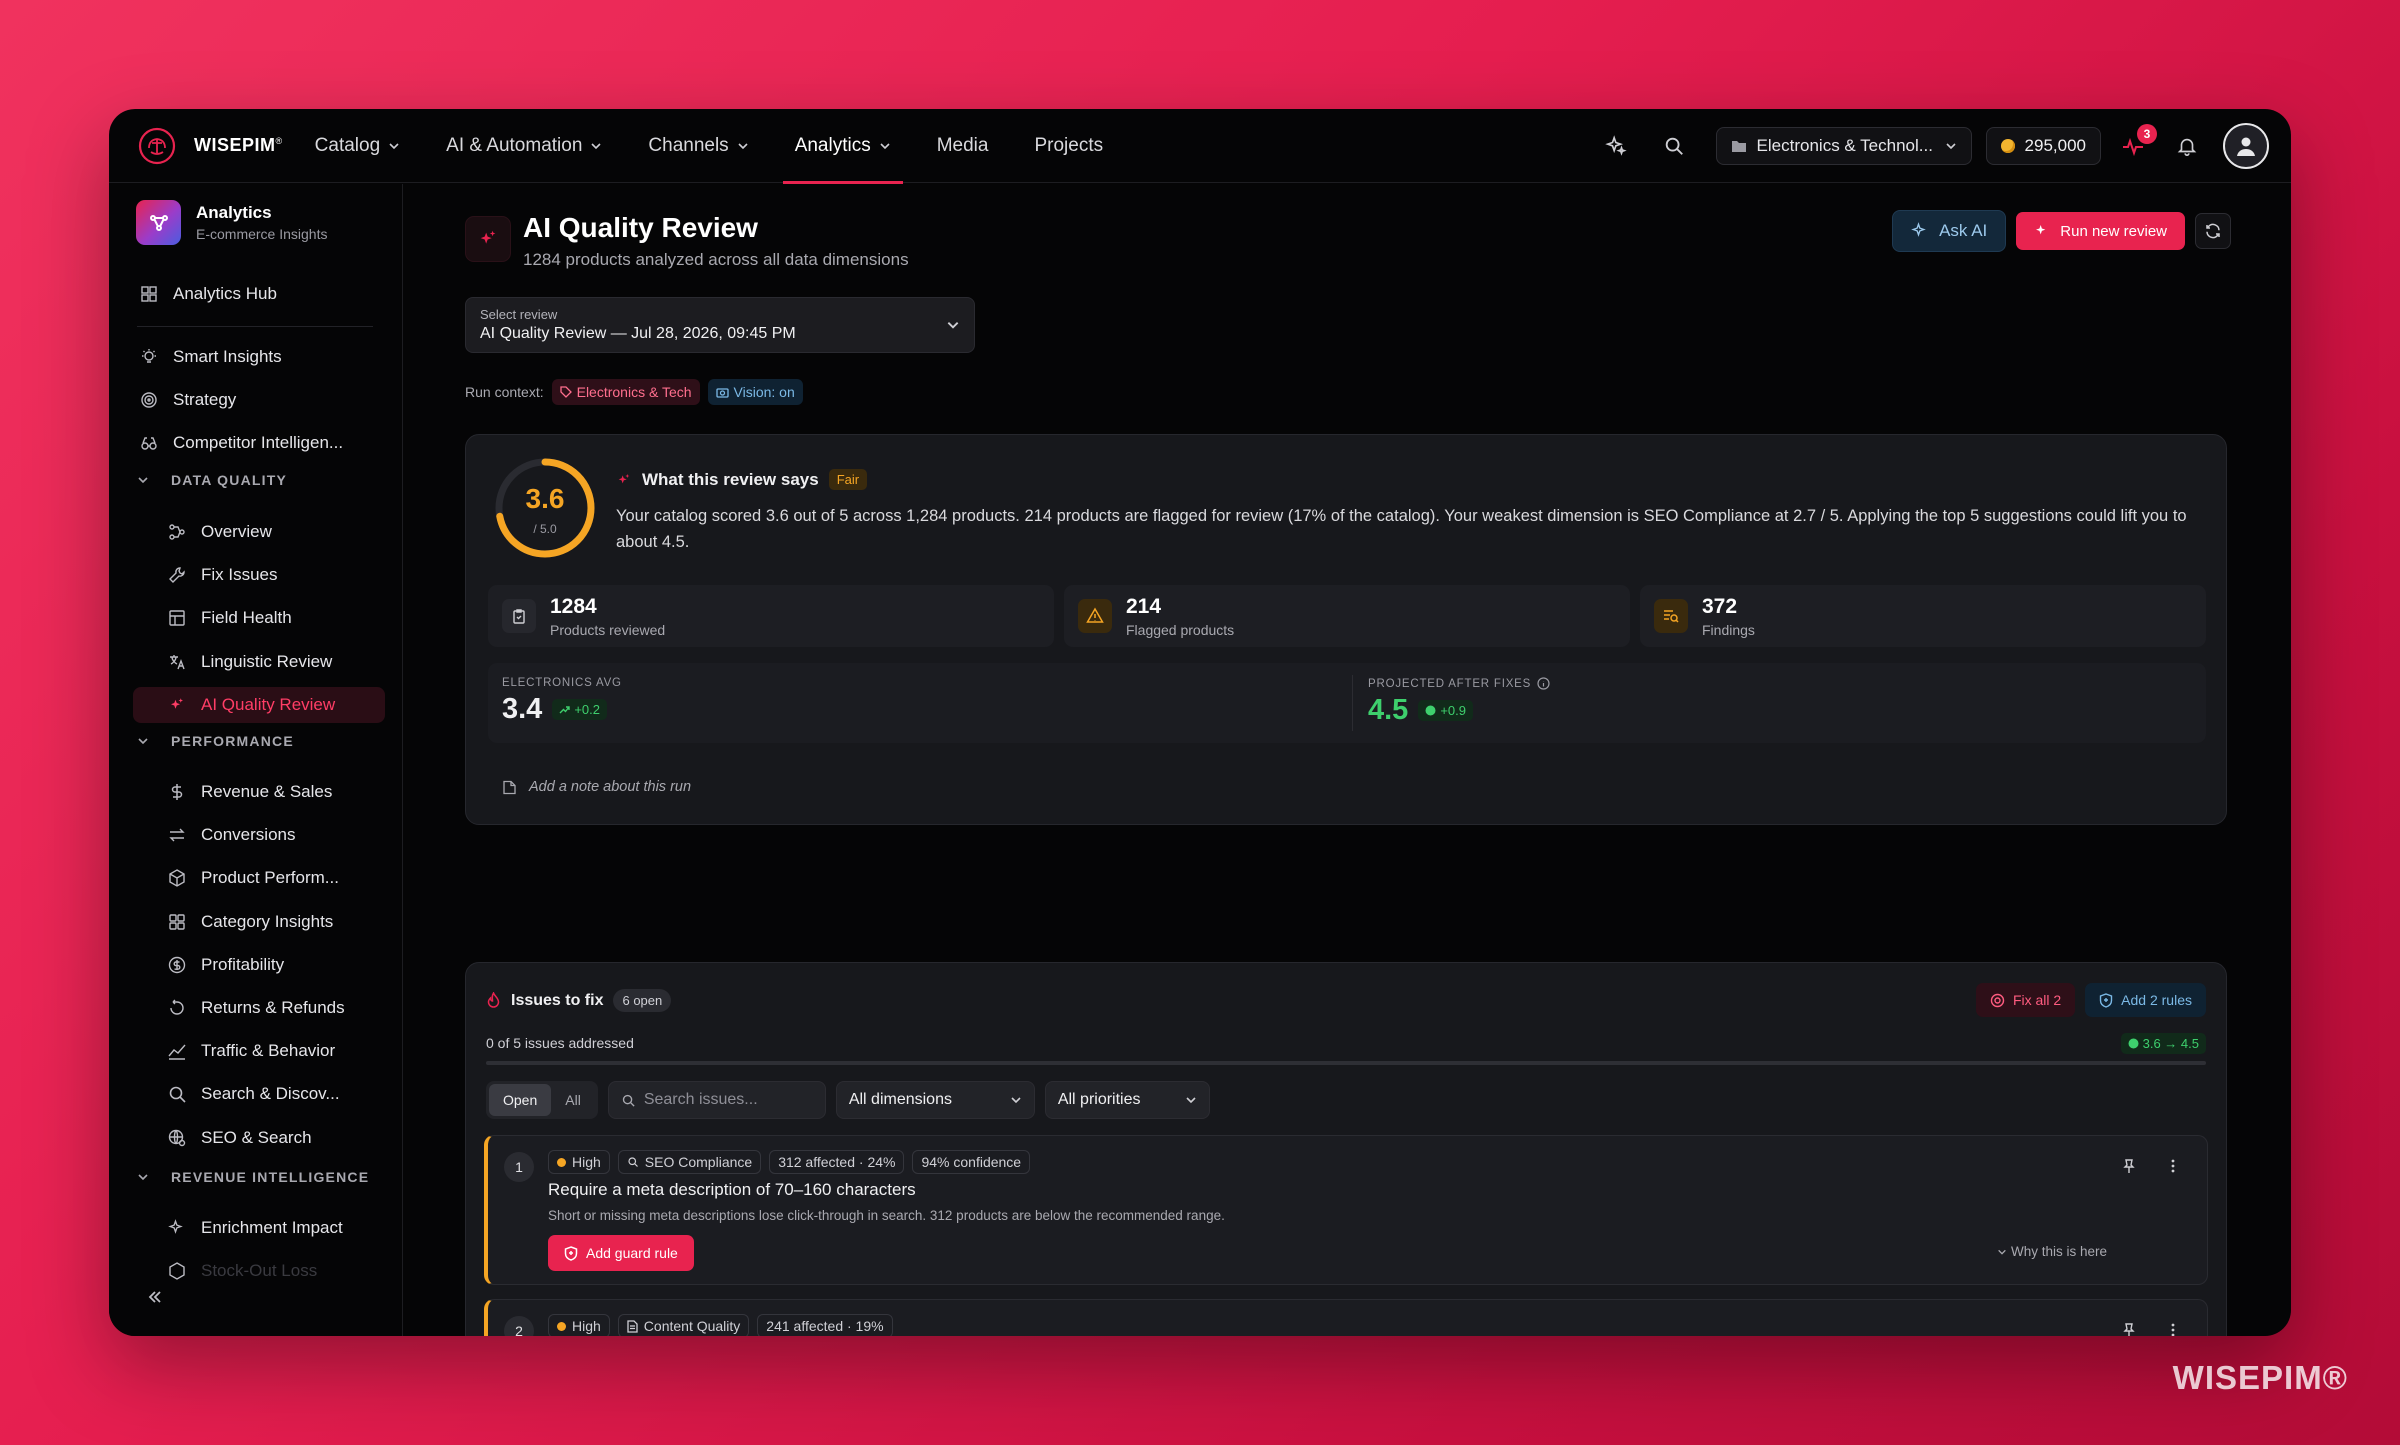 The width and height of the screenshot is (2400, 1445). Describe the element at coordinates (278, 618) in the screenshot. I see `sidebar-item-field-health: Field Health` at that location.